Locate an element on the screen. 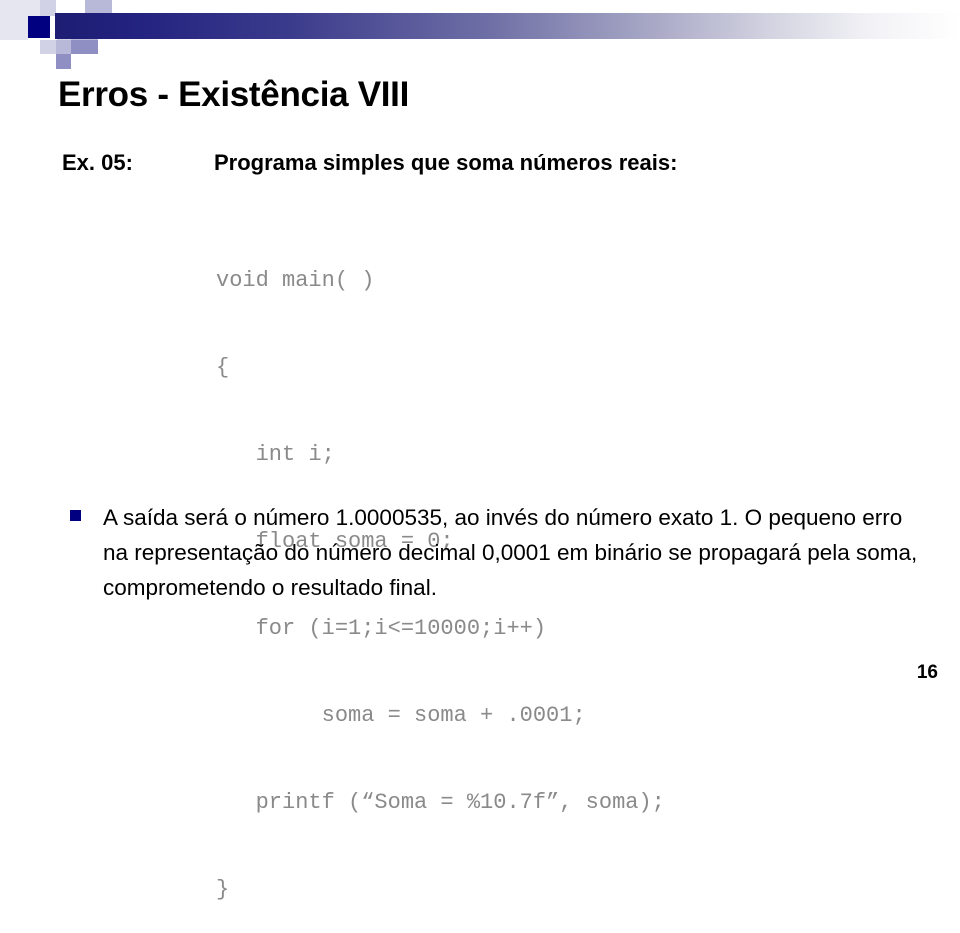  code-line: { is located at coordinates (223, 367).